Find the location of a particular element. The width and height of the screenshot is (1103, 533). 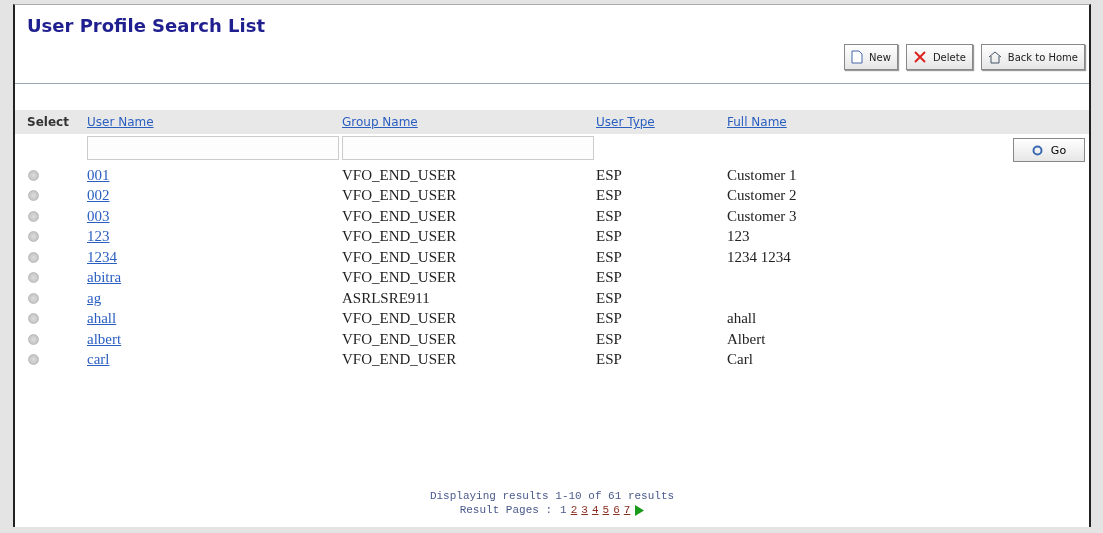

page-link: 7 is located at coordinates (627, 510).